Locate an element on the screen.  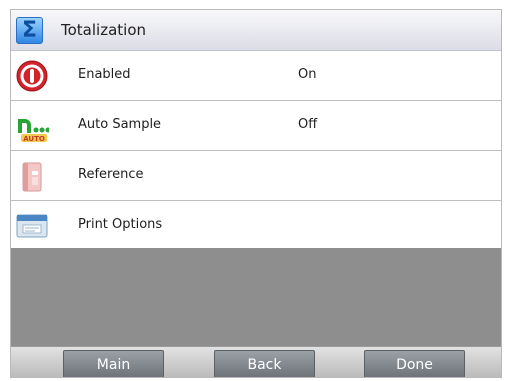
menu-item-label: Print Options is located at coordinates (120, 224).